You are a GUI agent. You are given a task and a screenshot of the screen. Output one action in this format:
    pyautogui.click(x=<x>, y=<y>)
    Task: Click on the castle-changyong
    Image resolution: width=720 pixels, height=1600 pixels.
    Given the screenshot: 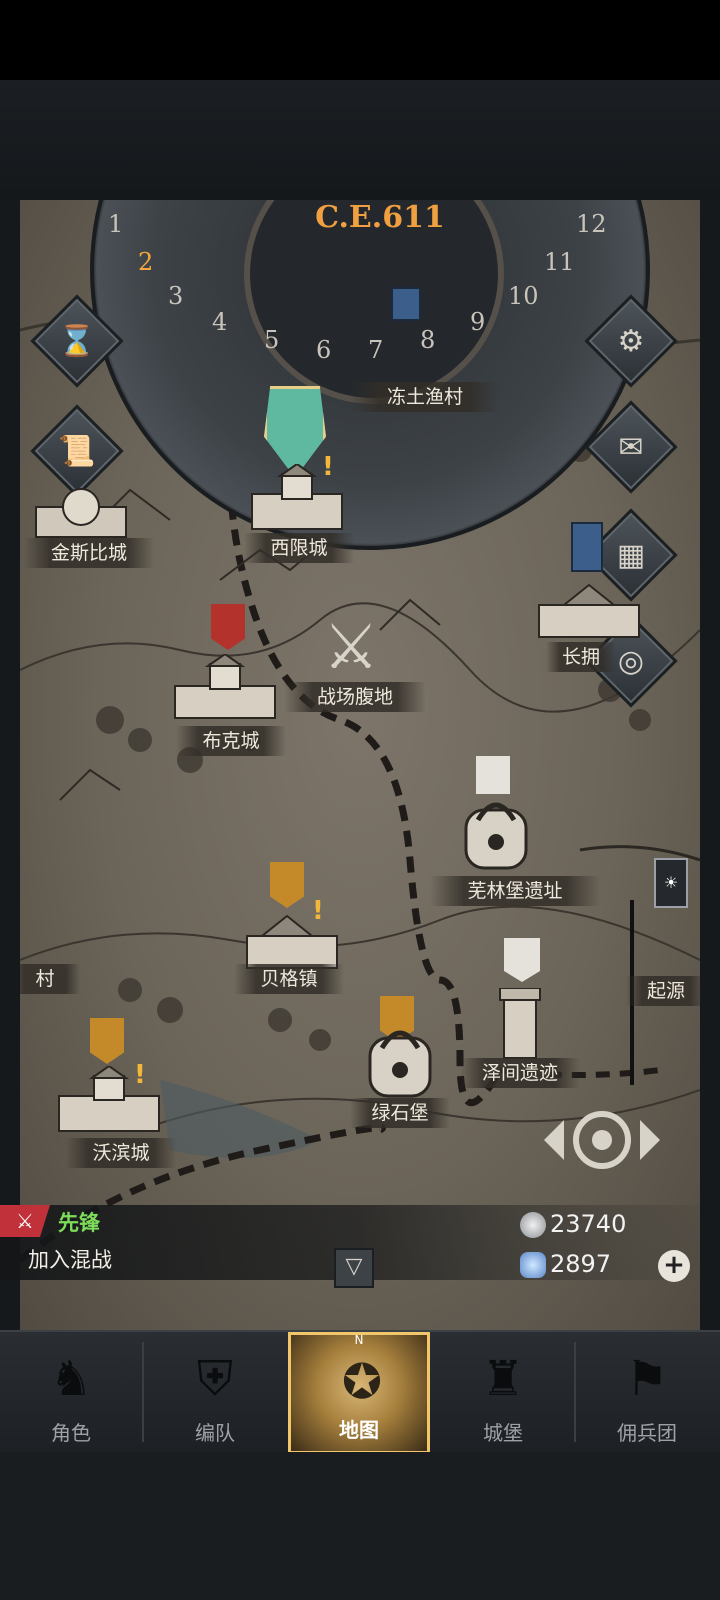 What is the action you would take?
    pyautogui.click(x=589, y=610)
    